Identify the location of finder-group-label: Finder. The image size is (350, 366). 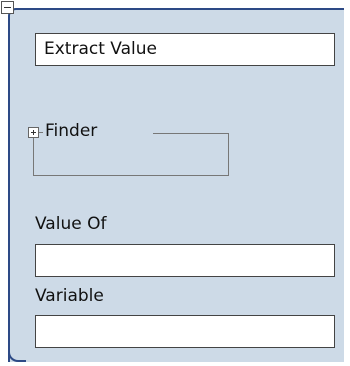
(71, 131).